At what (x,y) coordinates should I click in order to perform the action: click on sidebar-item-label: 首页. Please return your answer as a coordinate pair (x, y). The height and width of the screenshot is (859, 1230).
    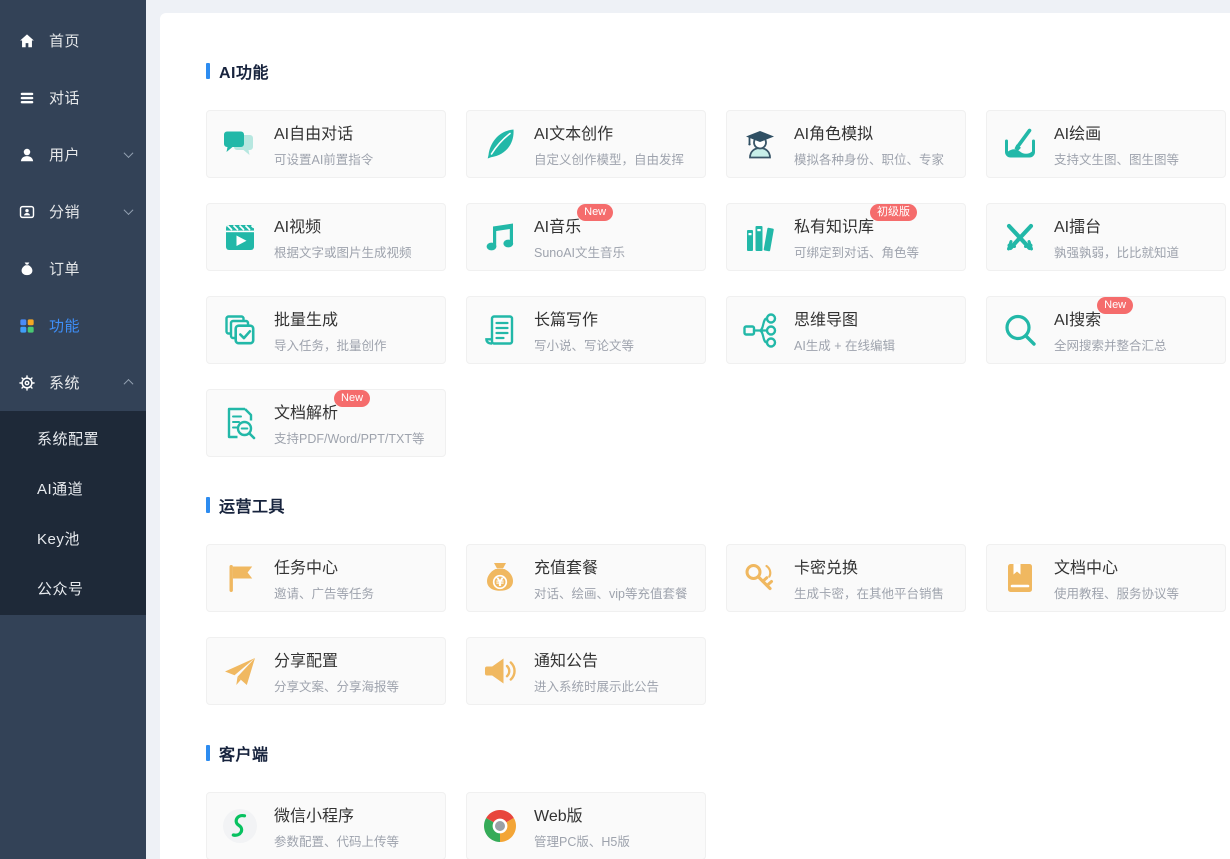
    Looking at the image, I should click on (65, 41).